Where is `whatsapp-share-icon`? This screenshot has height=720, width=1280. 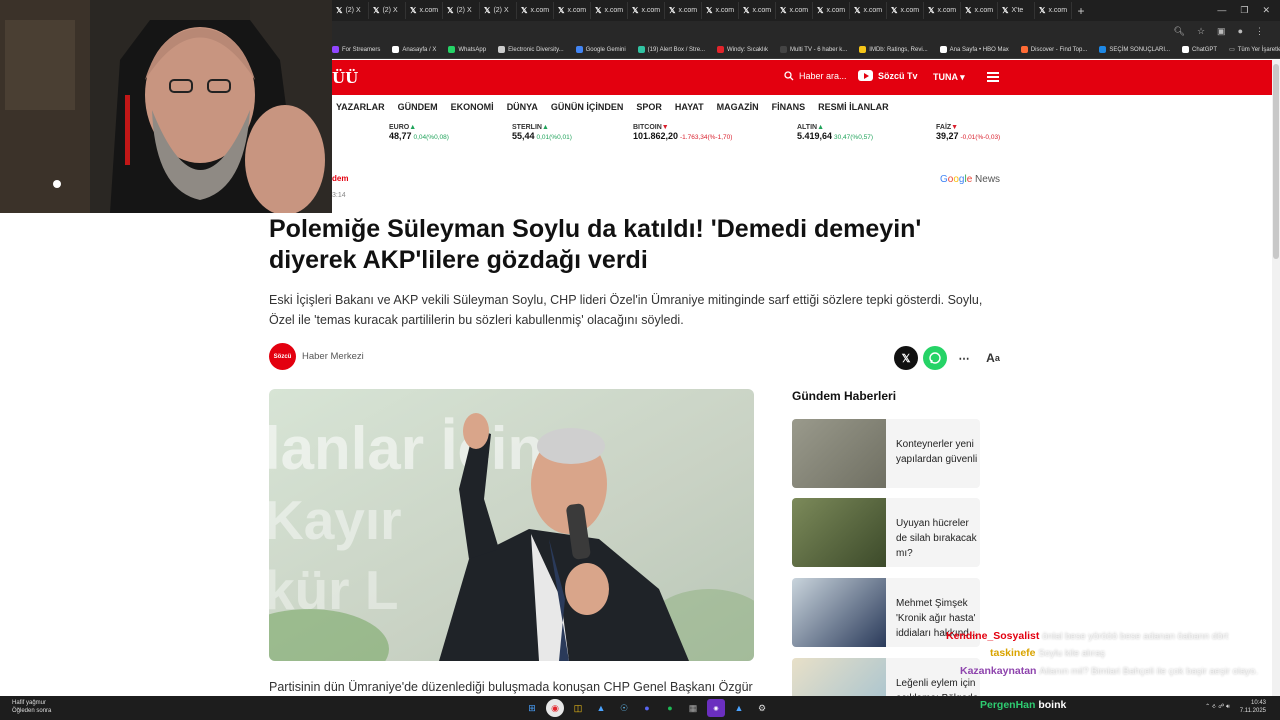 whatsapp-share-icon is located at coordinates (935, 358).